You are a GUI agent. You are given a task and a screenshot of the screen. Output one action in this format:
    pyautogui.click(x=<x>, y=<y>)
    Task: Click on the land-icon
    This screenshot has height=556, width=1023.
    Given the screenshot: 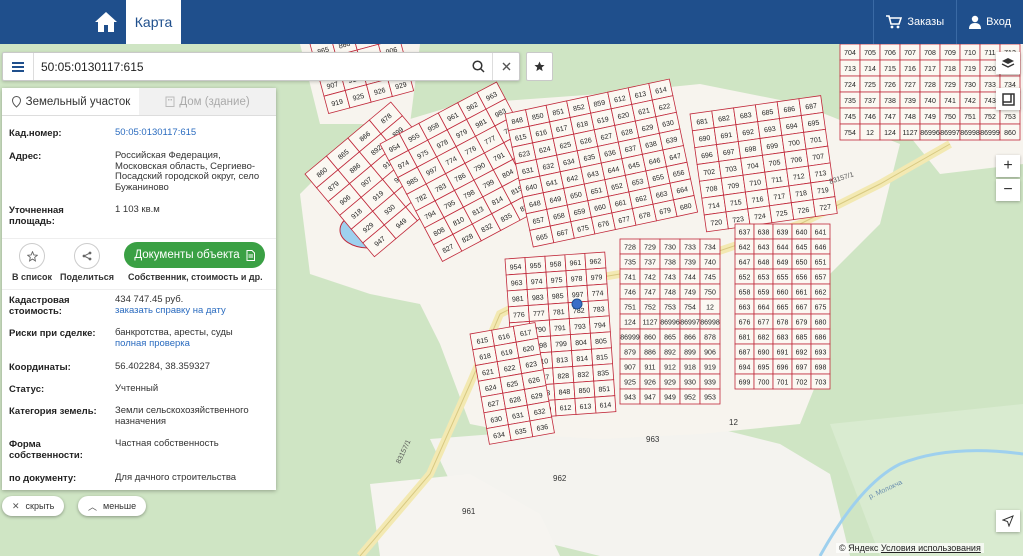 What is the action you would take?
    pyautogui.click(x=16, y=101)
    